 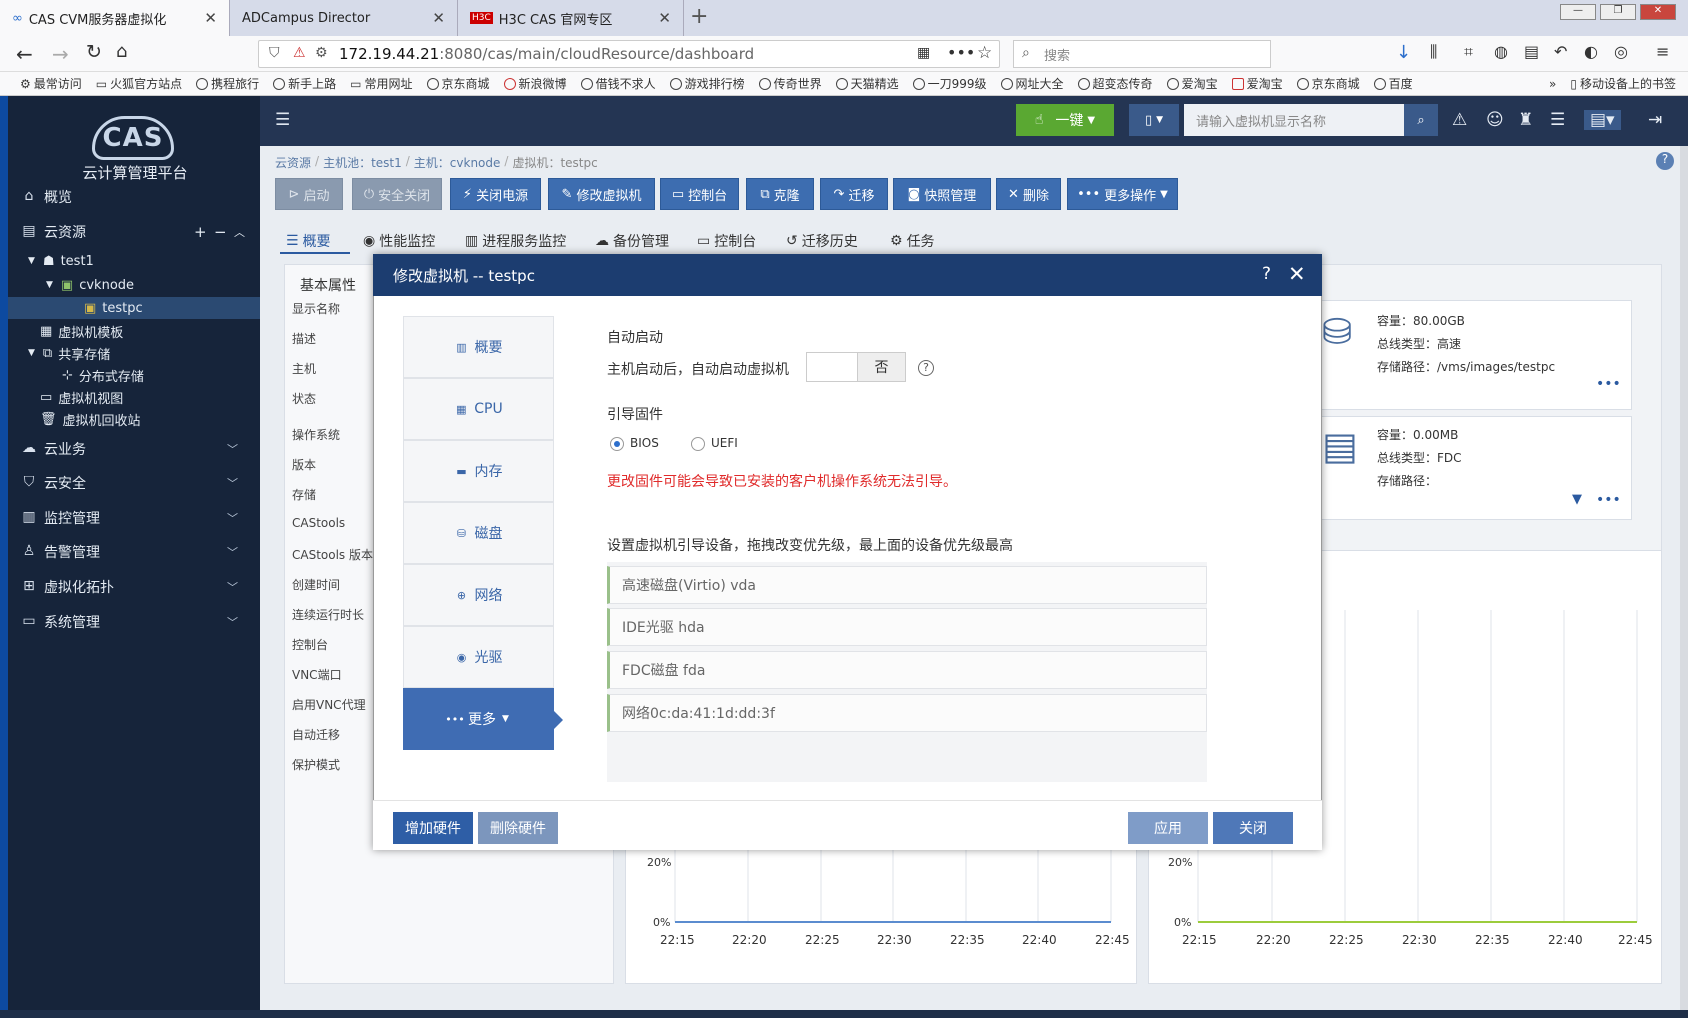 I want to click on breadcrumb-item: 主机：cvknode, so click(x=457, y=162).